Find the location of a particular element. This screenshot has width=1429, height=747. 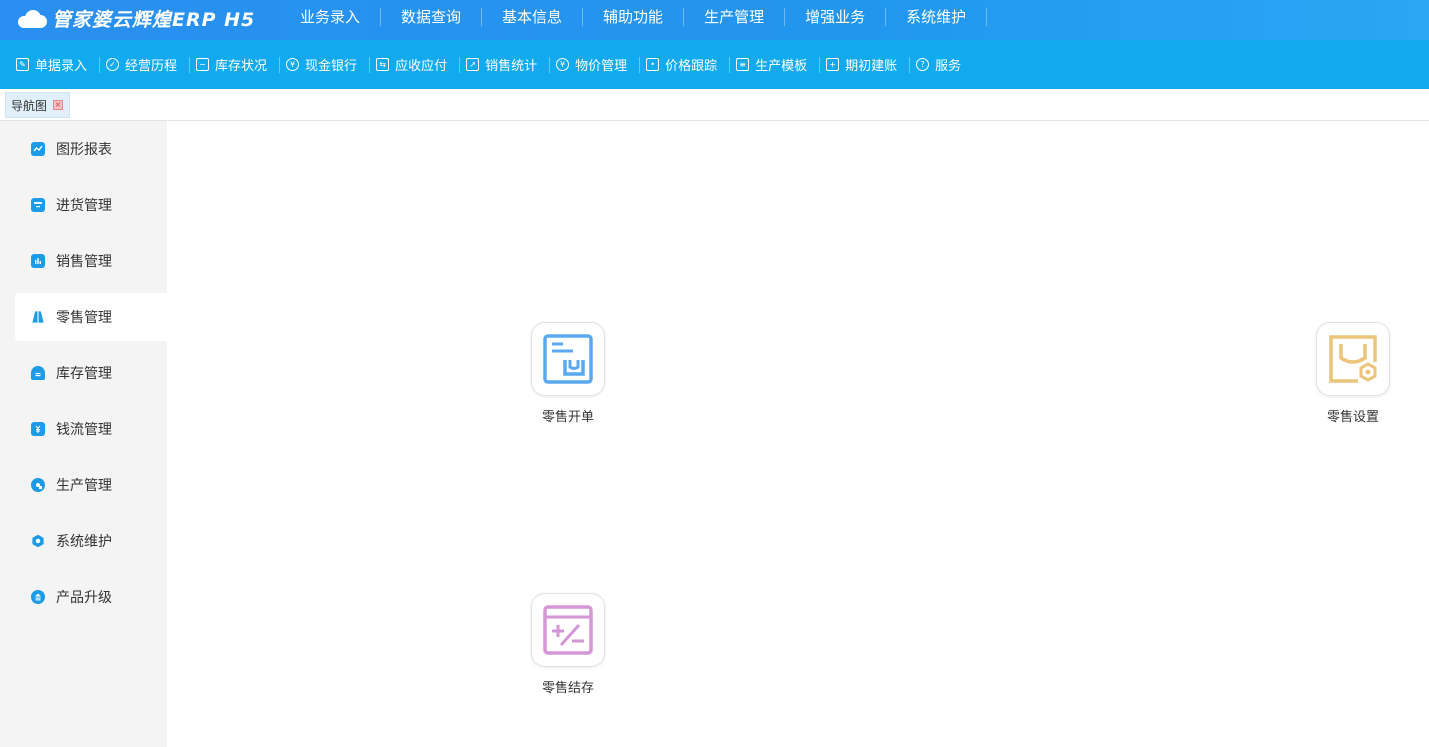

sidebar-item-purchase: 进货管理 is located at coordinates (91, 205).